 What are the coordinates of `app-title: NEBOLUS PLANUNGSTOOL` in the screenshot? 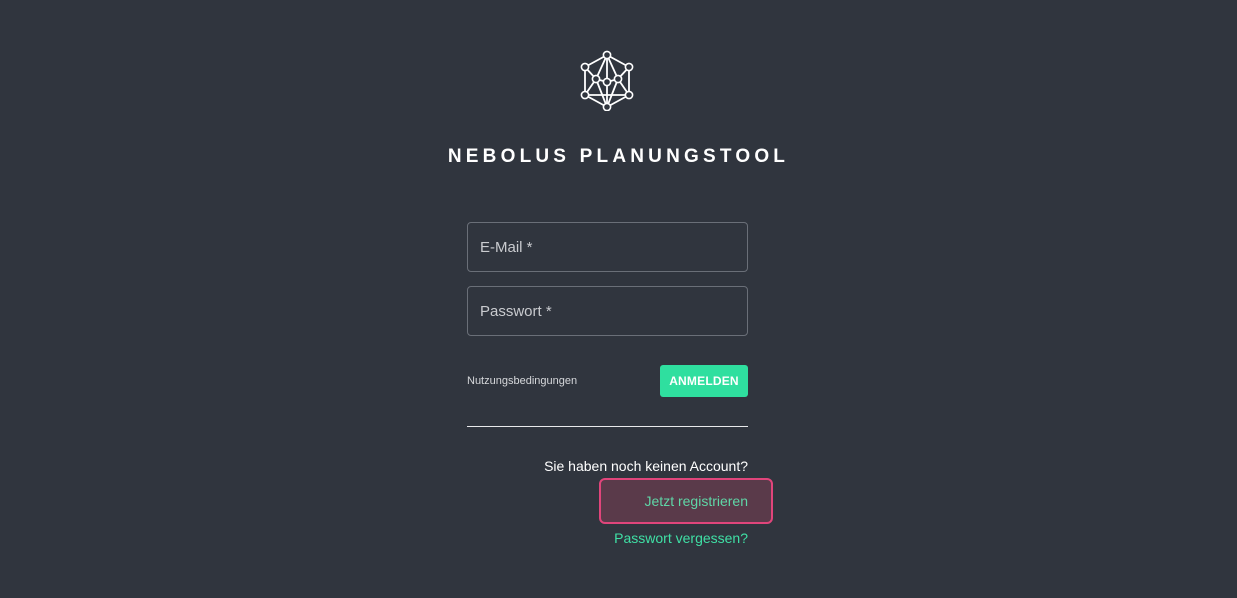 It's located at (618, 156).